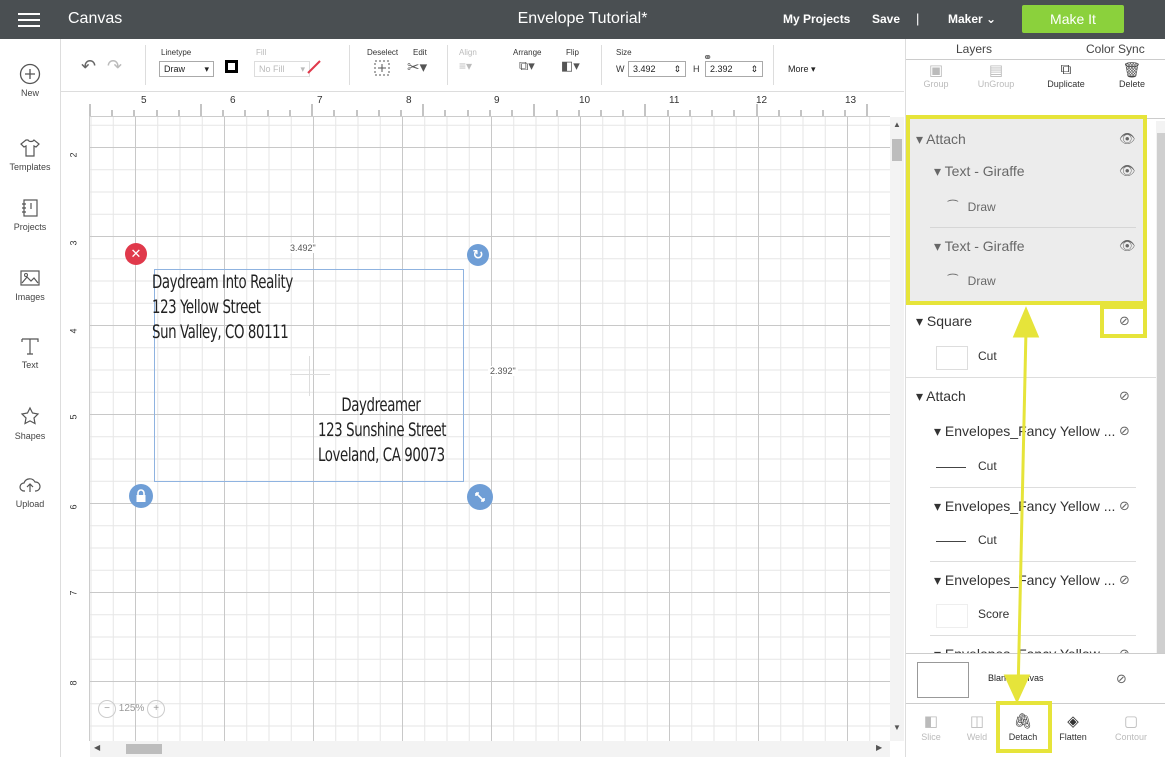 The width and height of the screenshot is (1165, 758). Describe the element at coordinates (1021, 505) in the screenshot. I see `annotation-arrows` at that location.